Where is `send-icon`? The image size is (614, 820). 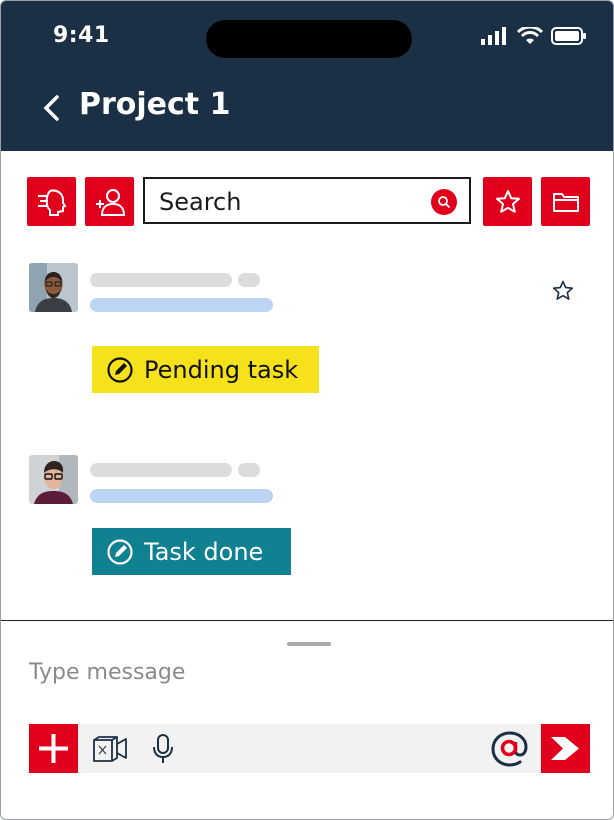
send-icon is located at coordinates (565, 748).